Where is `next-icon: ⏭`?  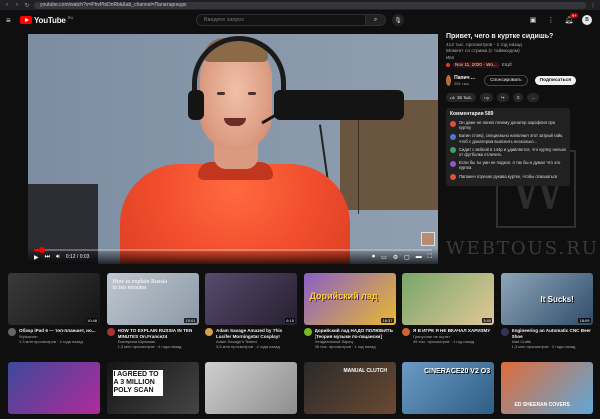 next-icon: ⏭ is located at coordinates (47, 257).